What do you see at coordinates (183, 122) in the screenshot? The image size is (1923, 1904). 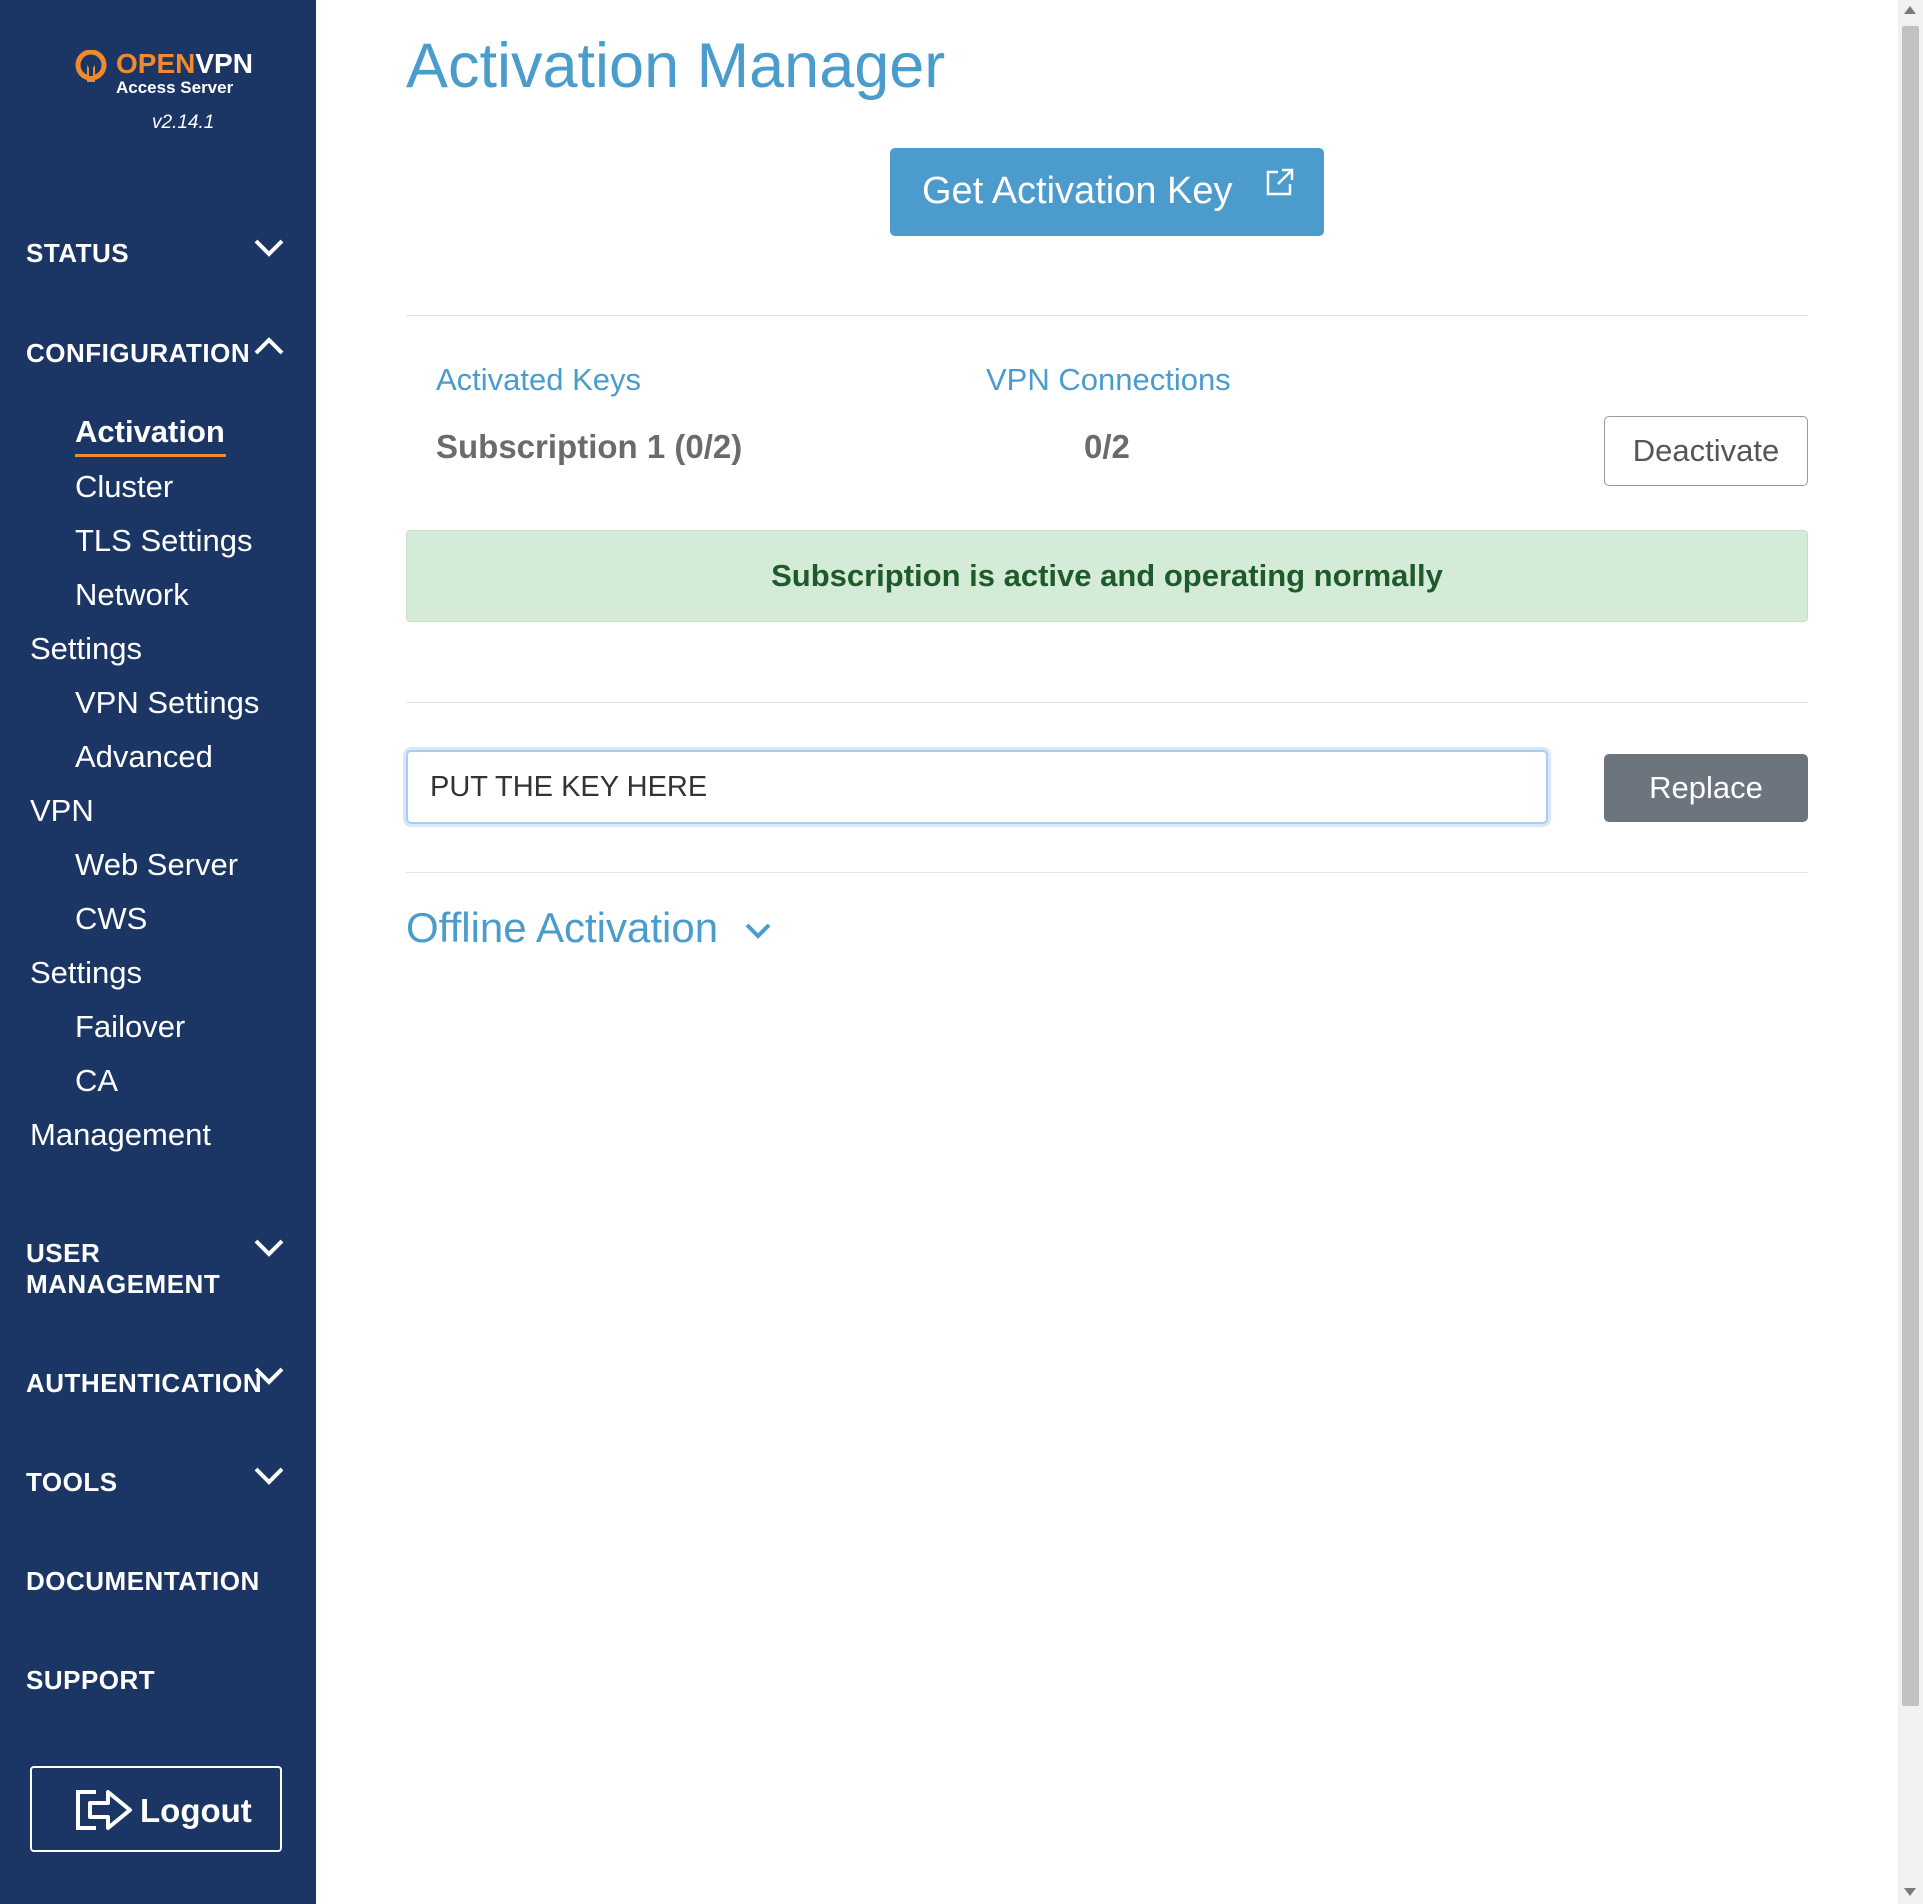 I see `version-label: v2.14.1` at bounding box center [183, 122].